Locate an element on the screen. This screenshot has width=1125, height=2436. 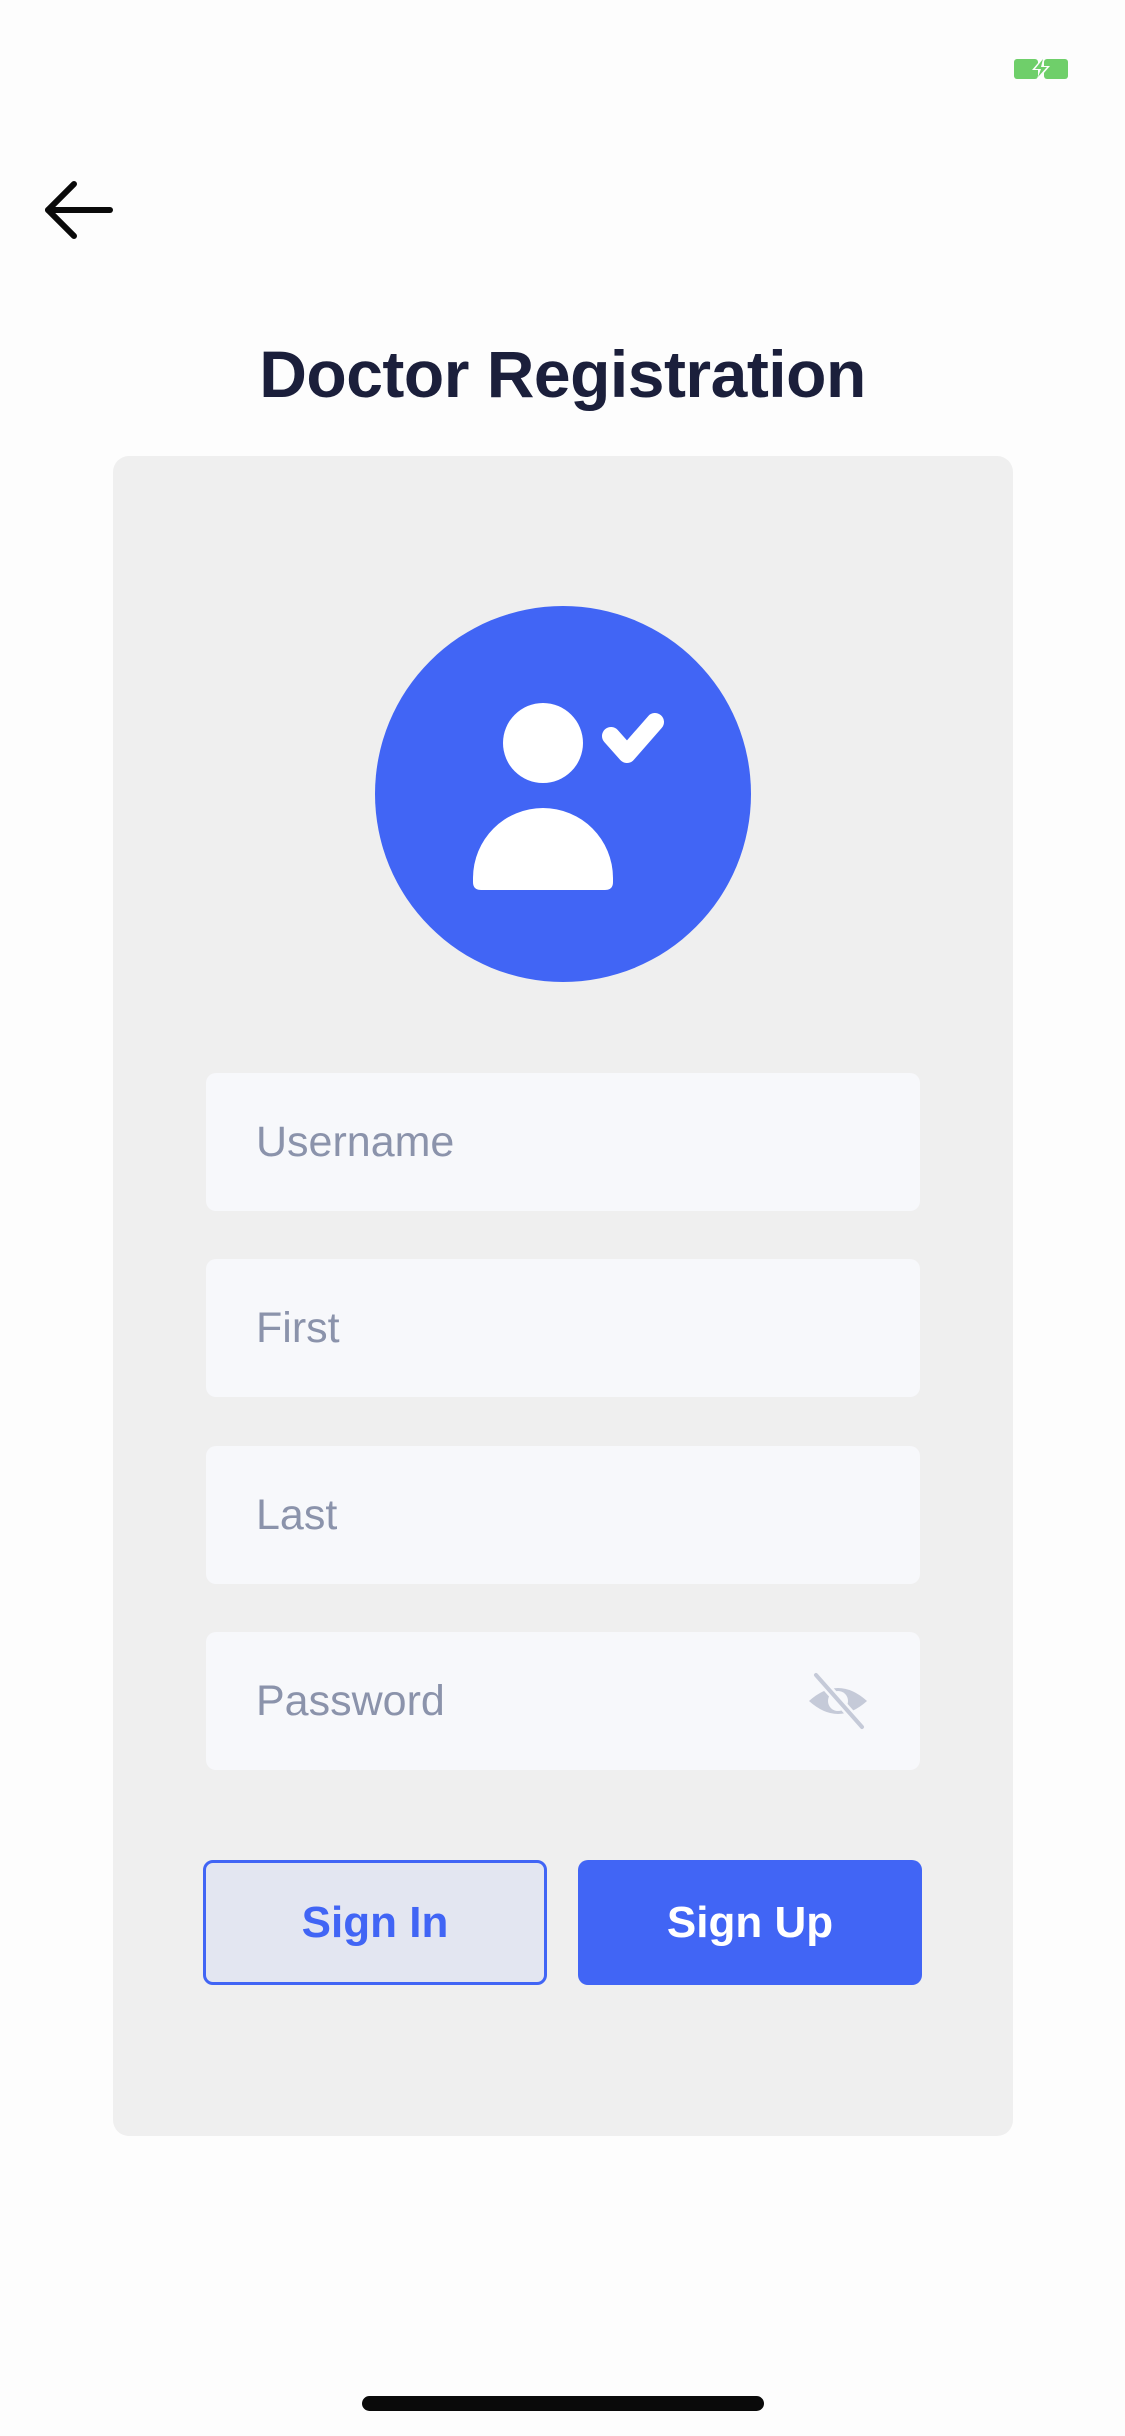
username-field: Username is located at coordinates (563, 1142).